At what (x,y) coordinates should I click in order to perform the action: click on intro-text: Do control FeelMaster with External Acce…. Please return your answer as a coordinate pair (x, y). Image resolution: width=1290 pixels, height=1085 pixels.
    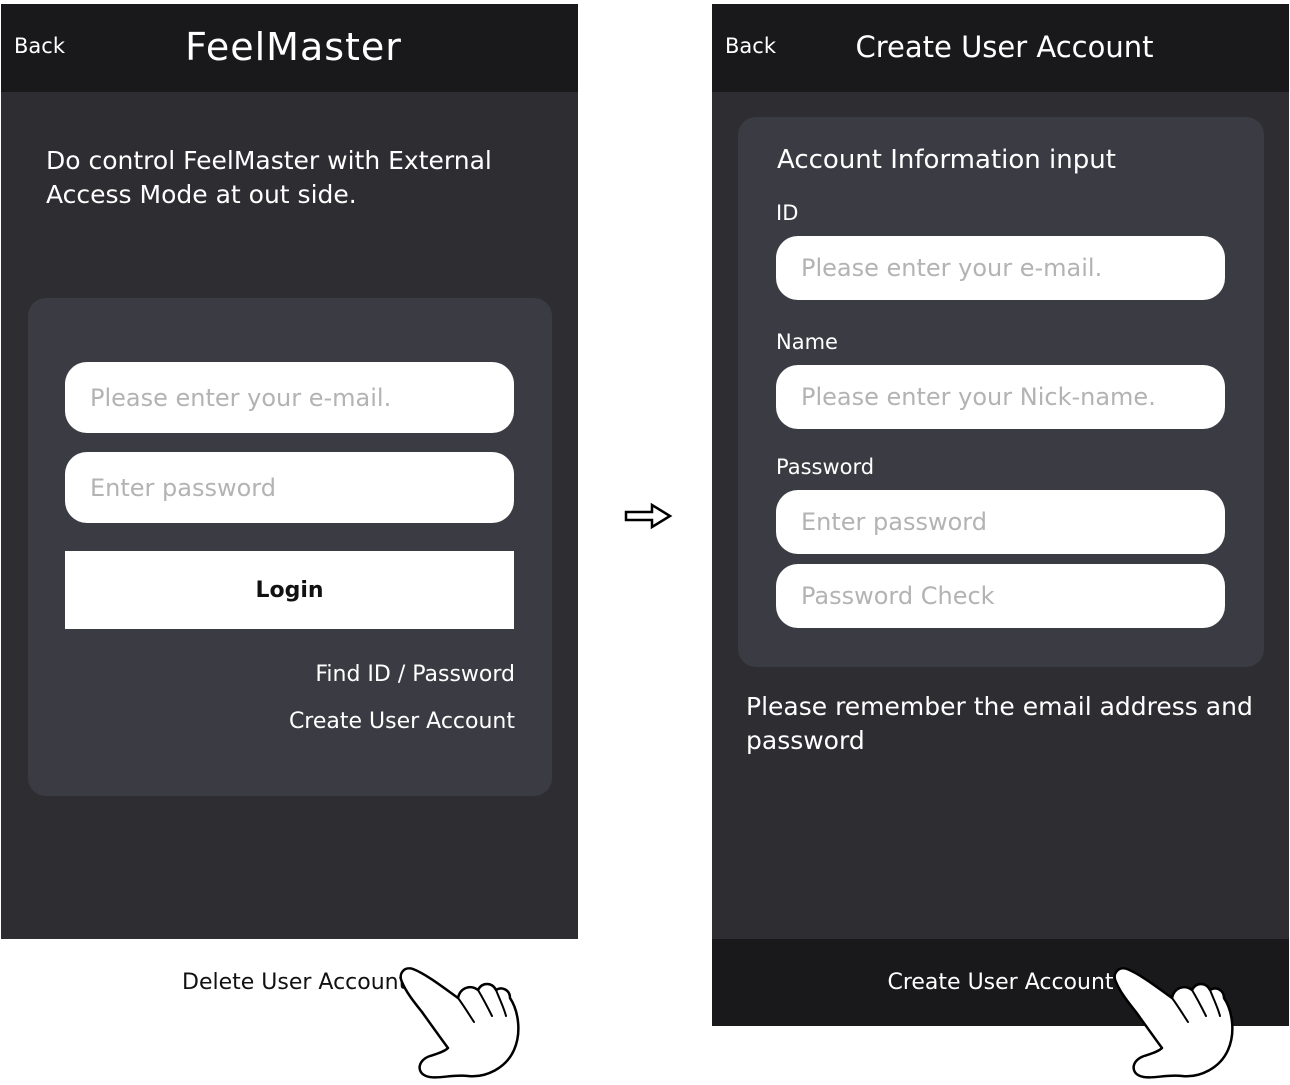
    Looking at the image, I should click on (269, 177).